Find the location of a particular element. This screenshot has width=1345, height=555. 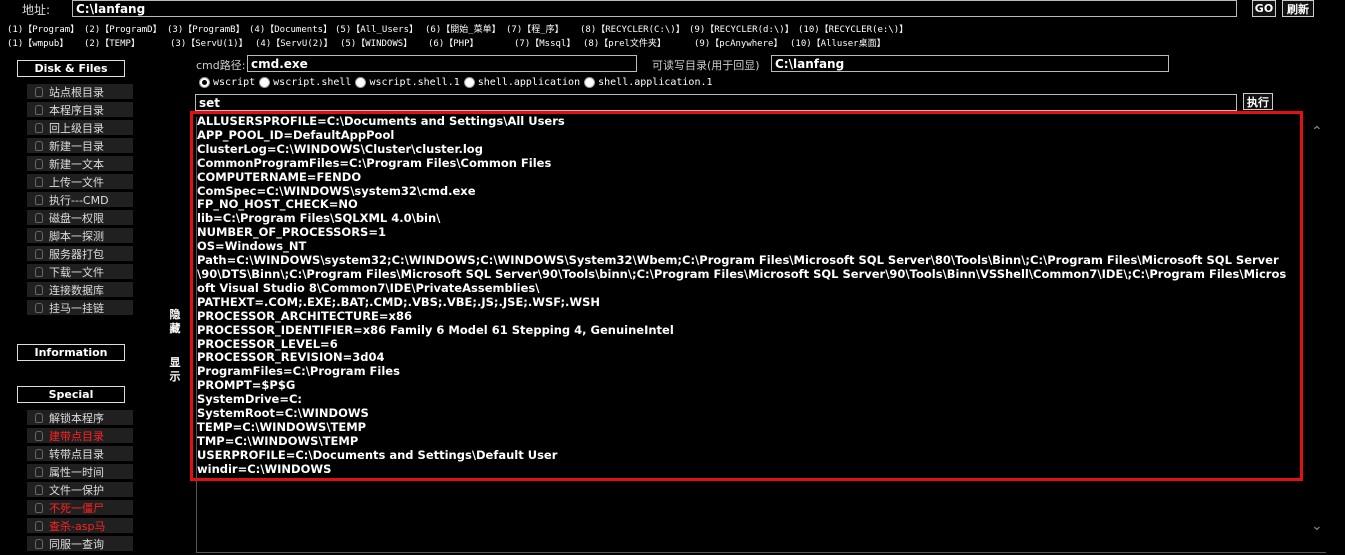

quick-link: (8)【RECYCLER(C:\)】 is located at coordinates (632, 28).